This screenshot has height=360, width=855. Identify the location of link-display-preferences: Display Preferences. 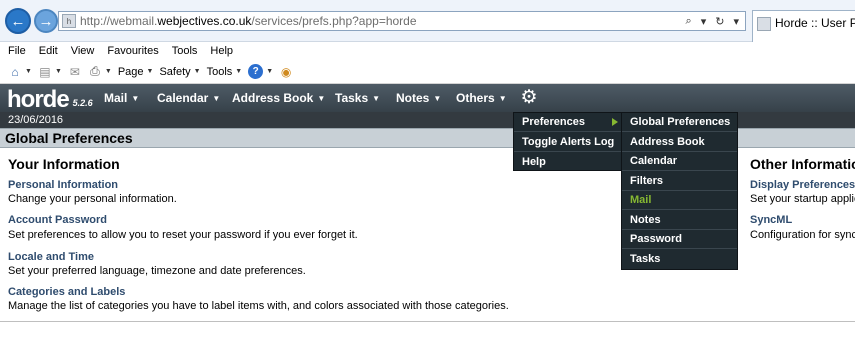
(802, 185).